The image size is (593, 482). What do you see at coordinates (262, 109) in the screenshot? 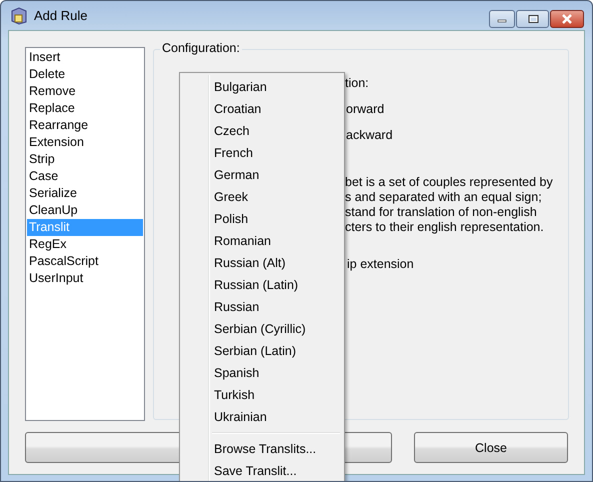
I see `menu-item: Croatian` at bounding box center [262, 109].